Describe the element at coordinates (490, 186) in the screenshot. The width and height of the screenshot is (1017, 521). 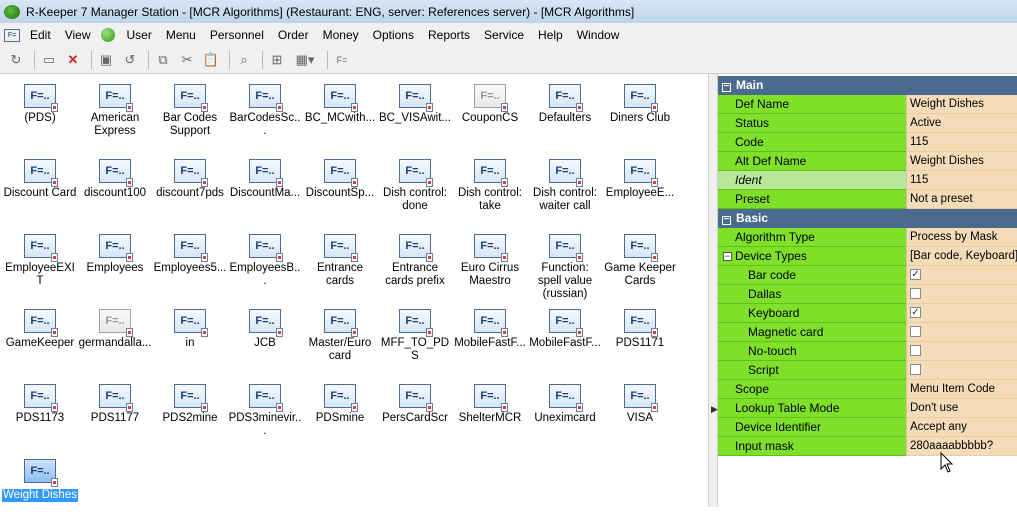
I see `algorithm-item: F=.. Dish control: take` at that location.